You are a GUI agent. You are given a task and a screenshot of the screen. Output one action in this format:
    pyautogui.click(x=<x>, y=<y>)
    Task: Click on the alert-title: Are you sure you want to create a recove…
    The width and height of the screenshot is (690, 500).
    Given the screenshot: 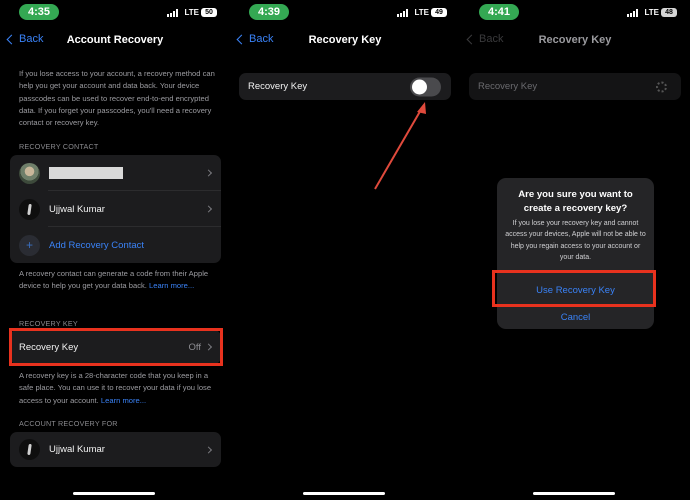 What is the action you would take?
    pyautogui.click(x=575, y=201)
    